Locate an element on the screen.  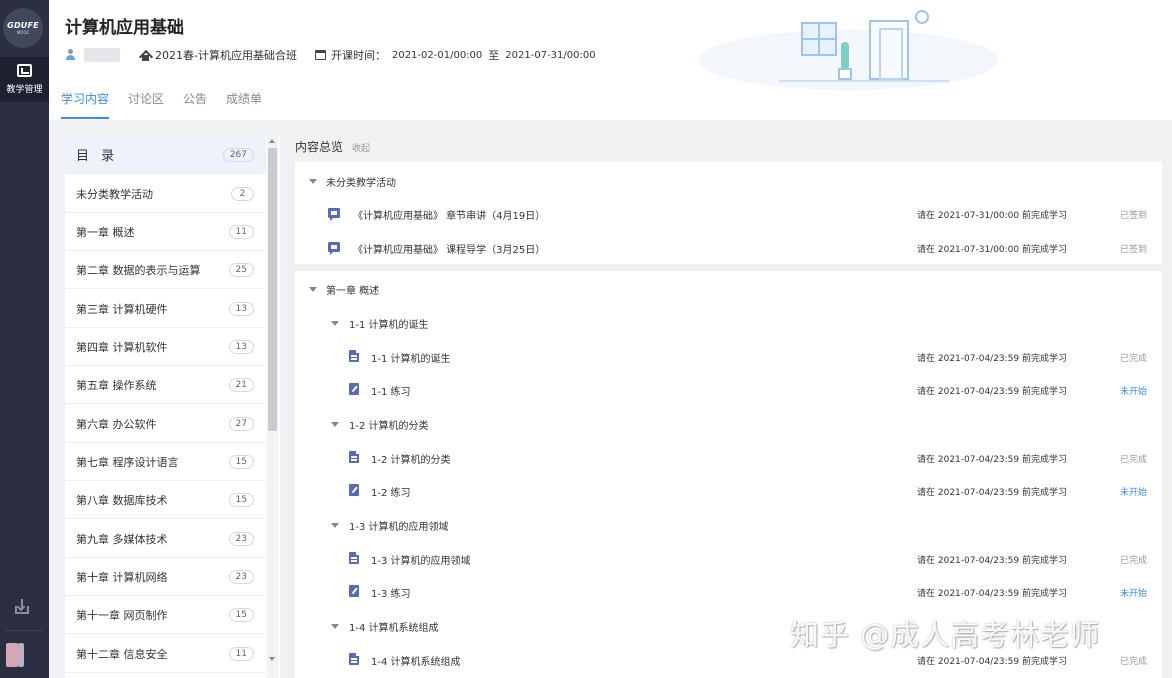
avatar-blur is located at coordinates (21, 655).